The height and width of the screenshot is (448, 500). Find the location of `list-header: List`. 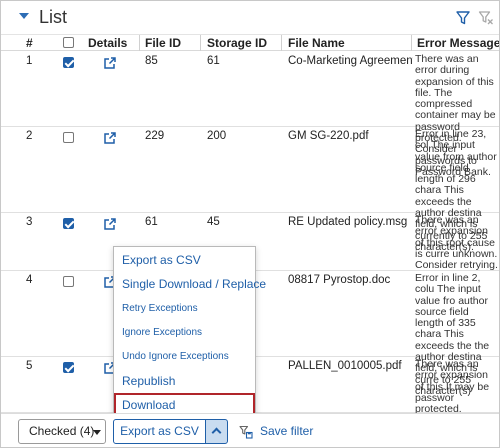

list-header: List is located at coordinates (250, 18).